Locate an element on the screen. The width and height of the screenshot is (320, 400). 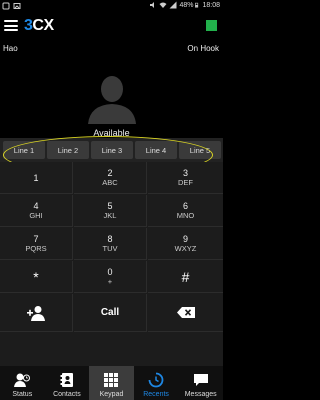
tab-messages: Messages is located at coordinates (200, 383).